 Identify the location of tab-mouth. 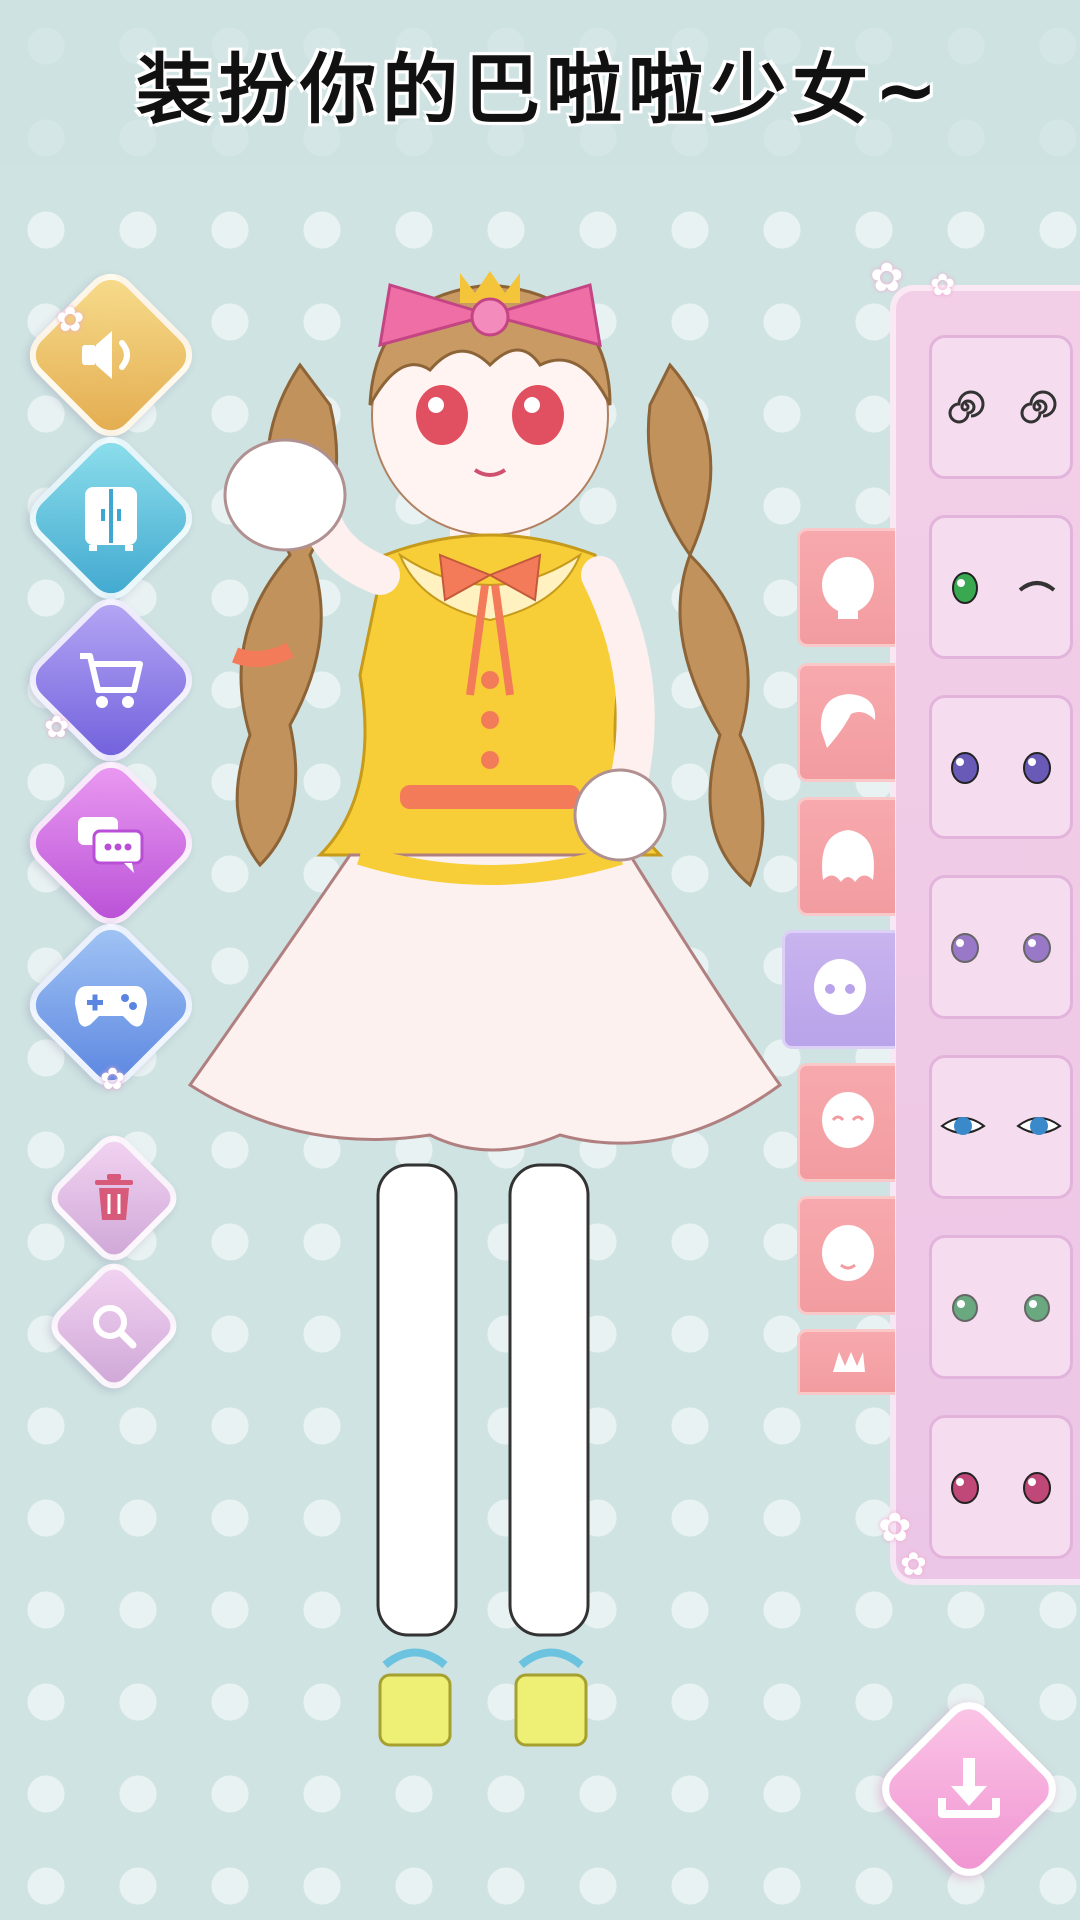
(846, 1255).